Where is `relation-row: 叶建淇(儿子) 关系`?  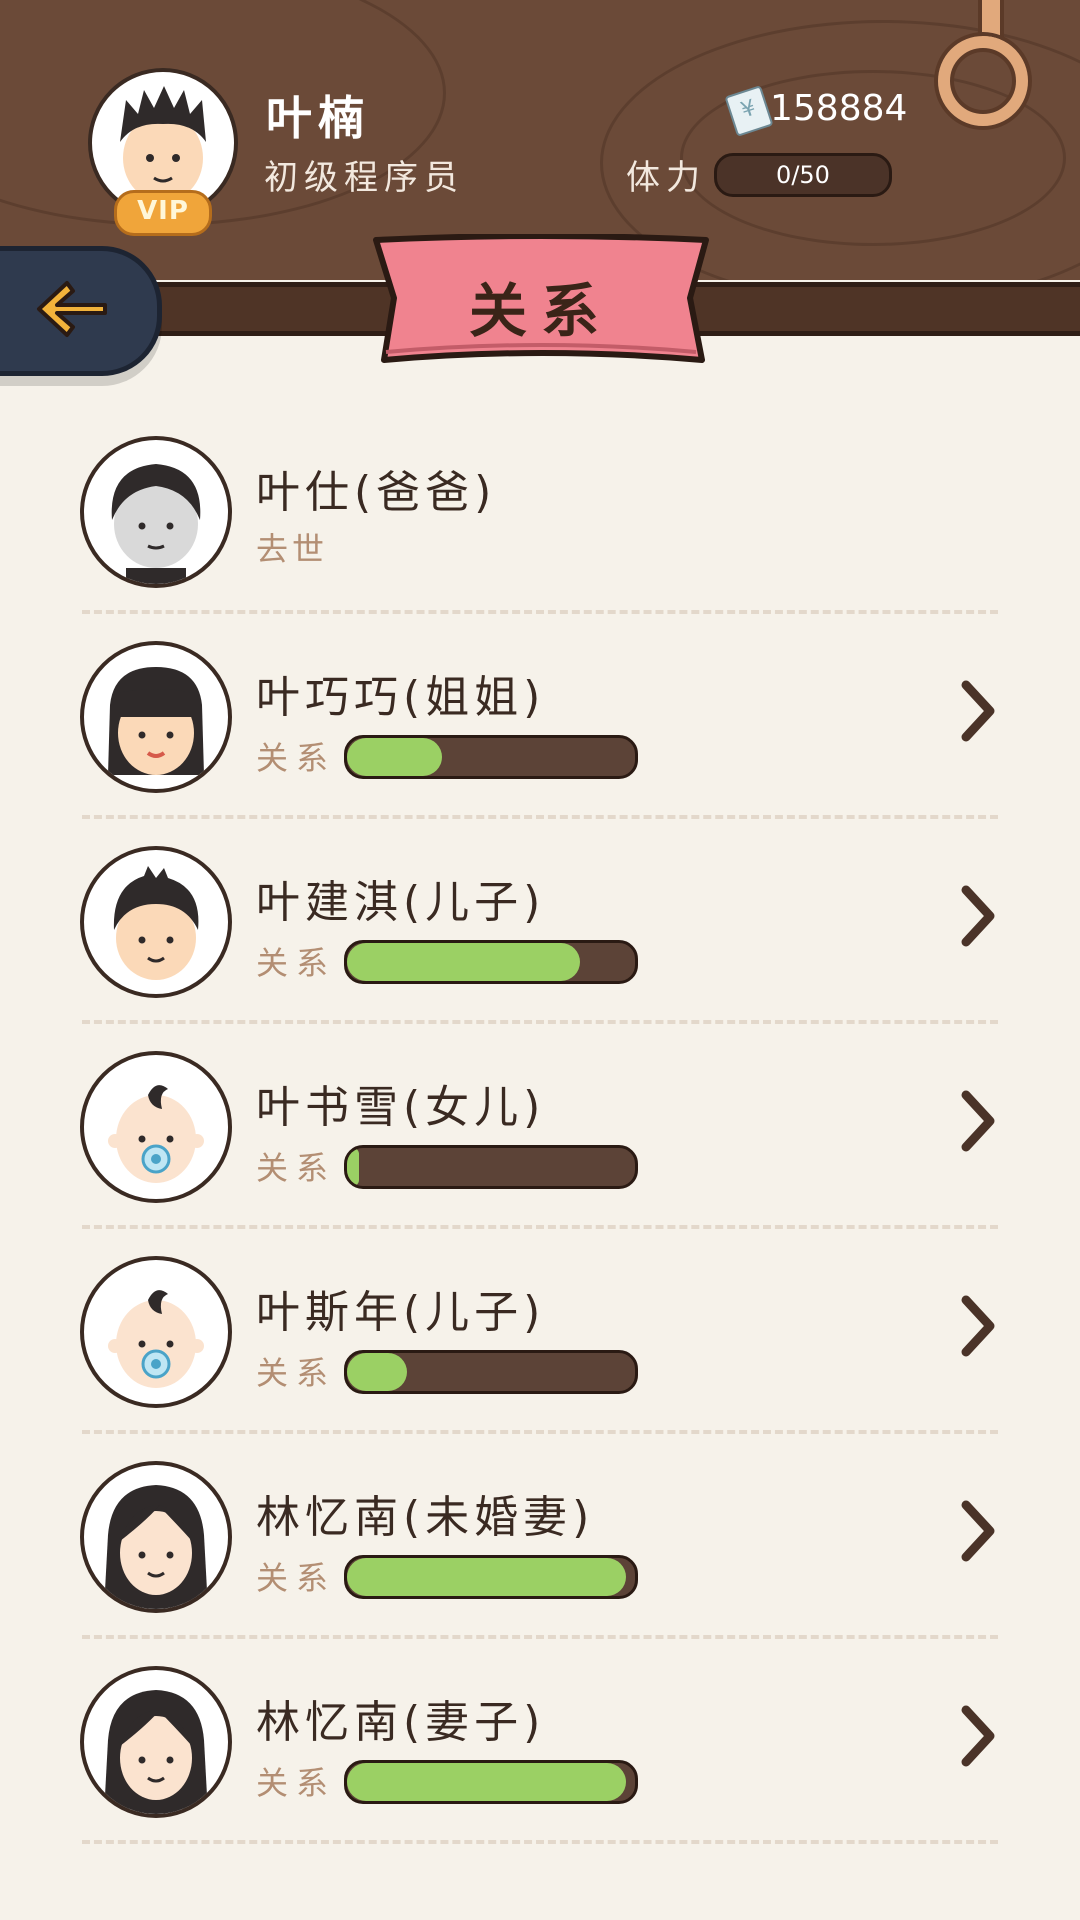
relation-row: 叶建淇(儿子) 关系 is located at coordinates (540, 948).